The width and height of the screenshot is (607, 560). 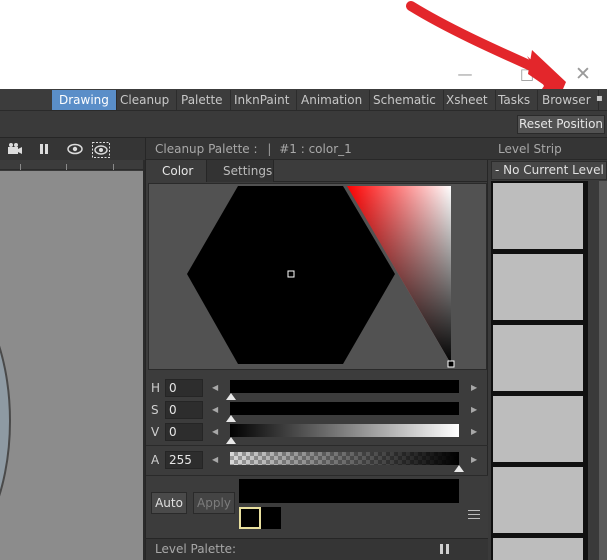 I want to click on hue-slider-thumb, so click(x=231, y=396).